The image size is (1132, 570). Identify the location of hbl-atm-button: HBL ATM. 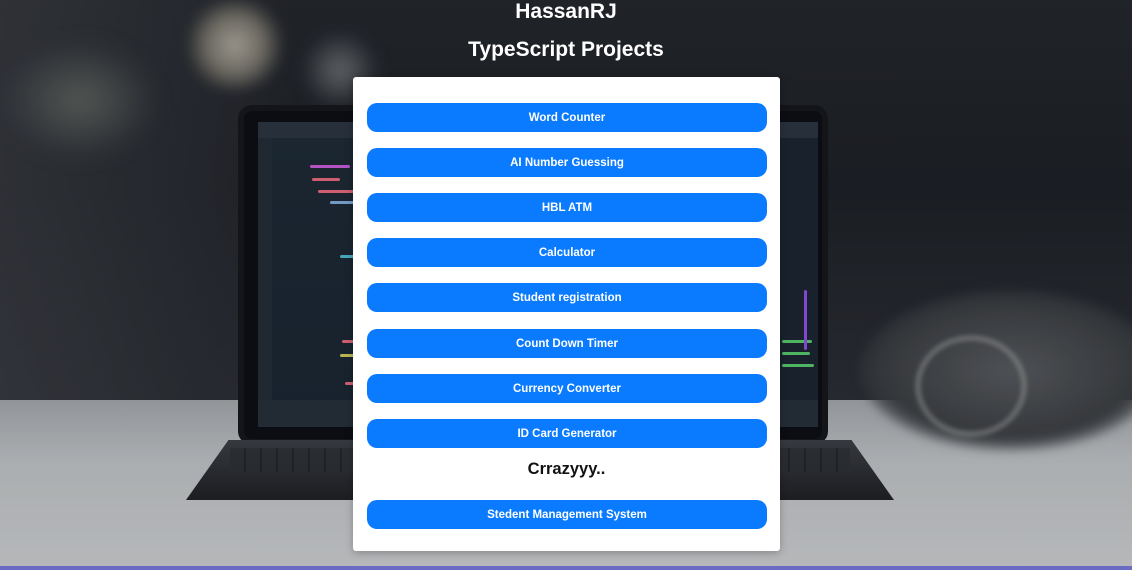
(567, 207).